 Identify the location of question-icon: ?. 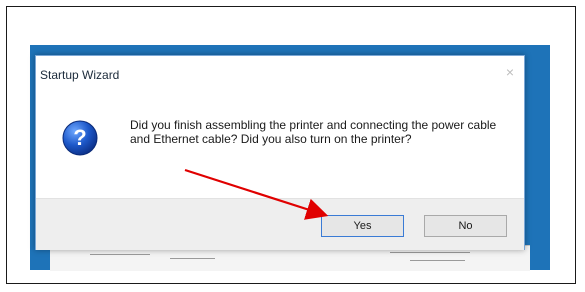
(80, 138).